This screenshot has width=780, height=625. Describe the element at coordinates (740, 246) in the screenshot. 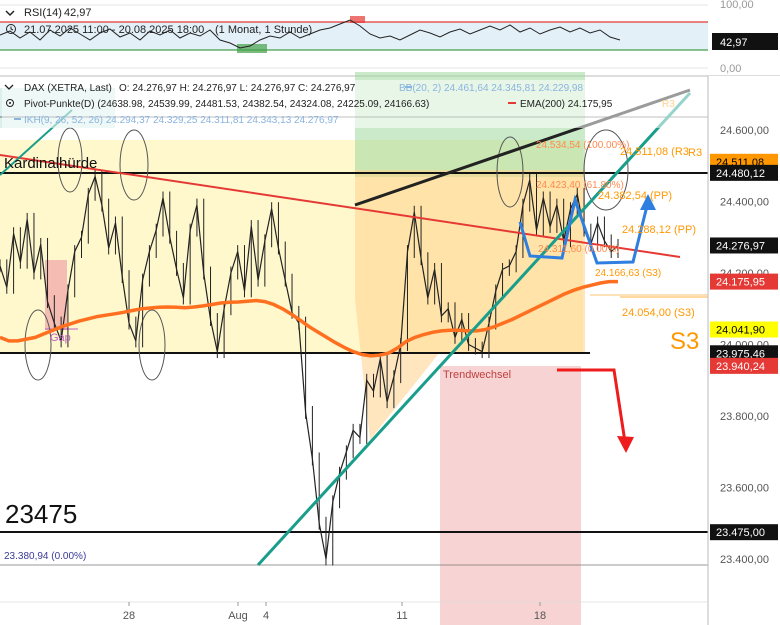

I see `price-tag-label: 24.276,97` at that location.